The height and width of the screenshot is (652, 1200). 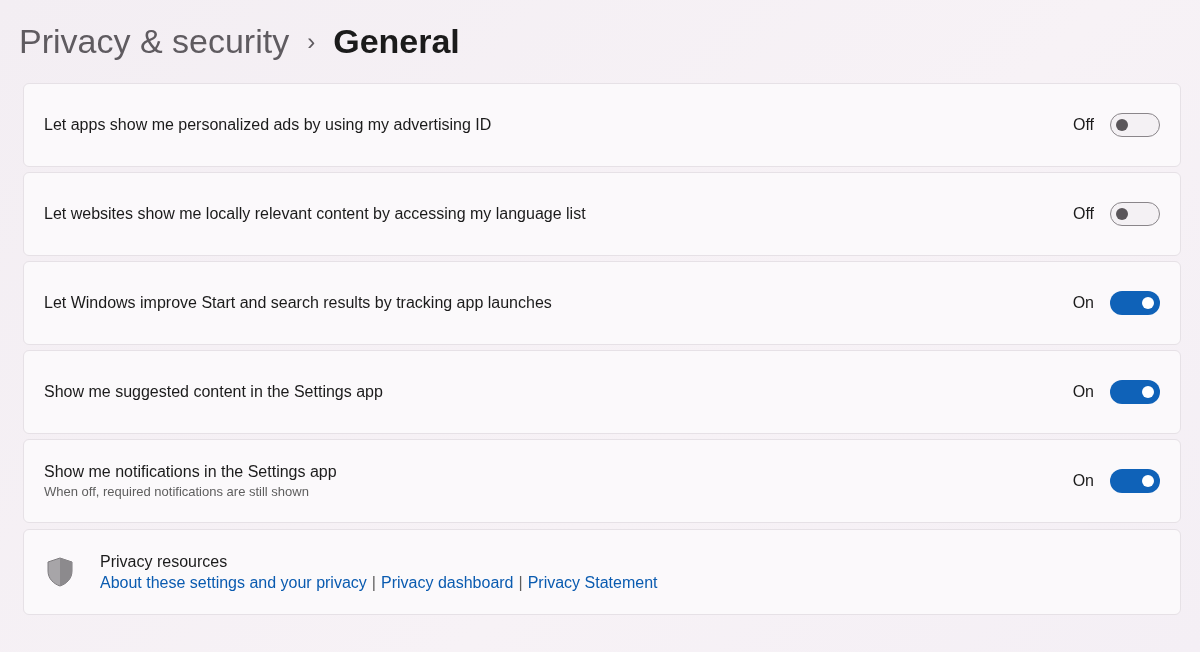 I want to click on shield-icon, so click(x=60, y=572).